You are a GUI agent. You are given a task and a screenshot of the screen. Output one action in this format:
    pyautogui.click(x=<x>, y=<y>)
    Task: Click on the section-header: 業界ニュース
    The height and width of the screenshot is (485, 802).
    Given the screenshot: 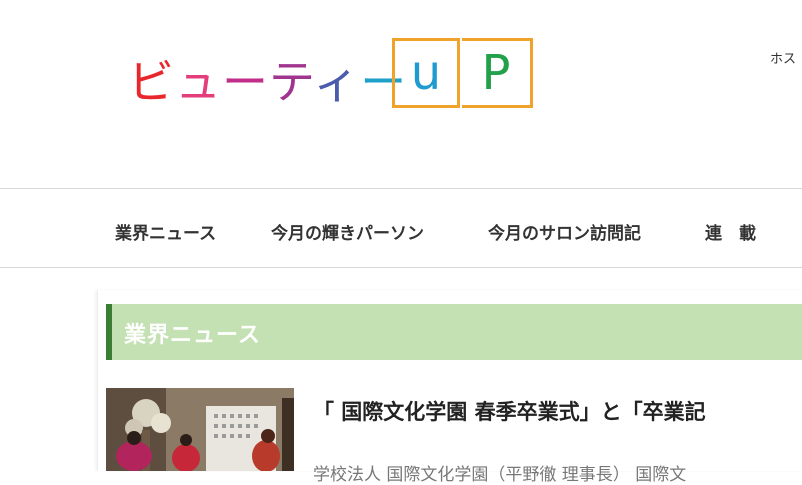 What is the action you would take?
    pyautogui.click(x=454, y=332)
    